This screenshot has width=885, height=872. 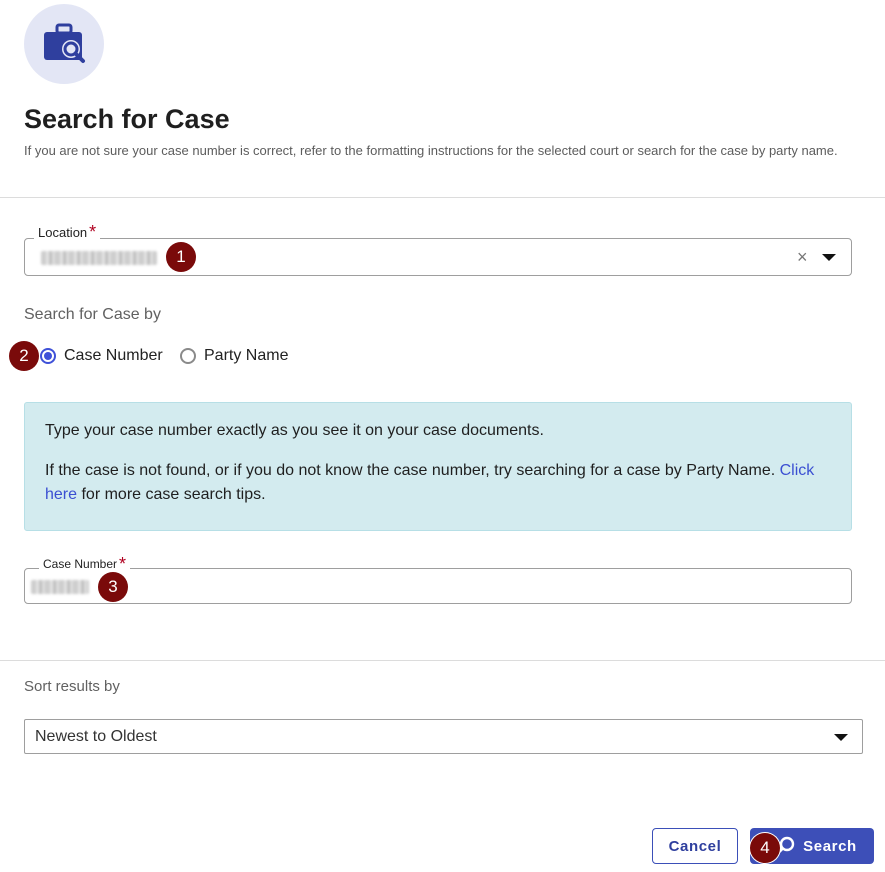 What do you see at coordinates (85, 564) in the screenshot?
I see `case-number-label: Case Number *` at bounding box center [85, 564].